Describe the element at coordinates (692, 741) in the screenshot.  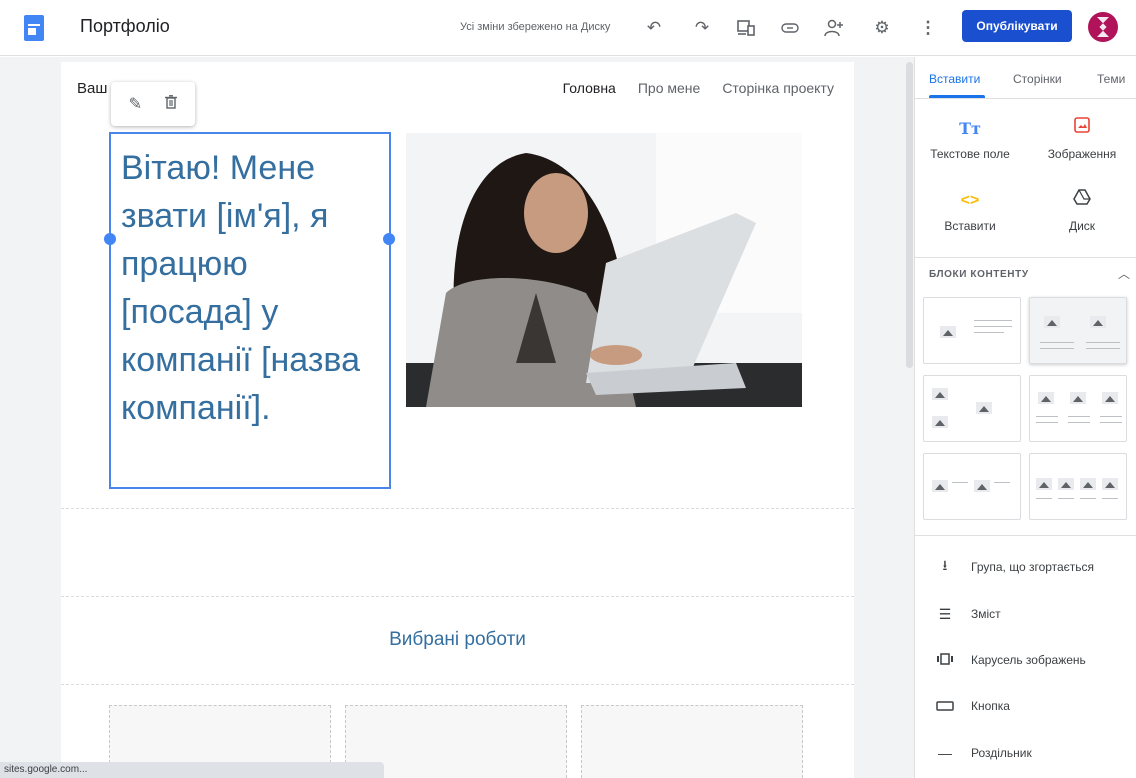
I see `project-card-placeholder` at that location.